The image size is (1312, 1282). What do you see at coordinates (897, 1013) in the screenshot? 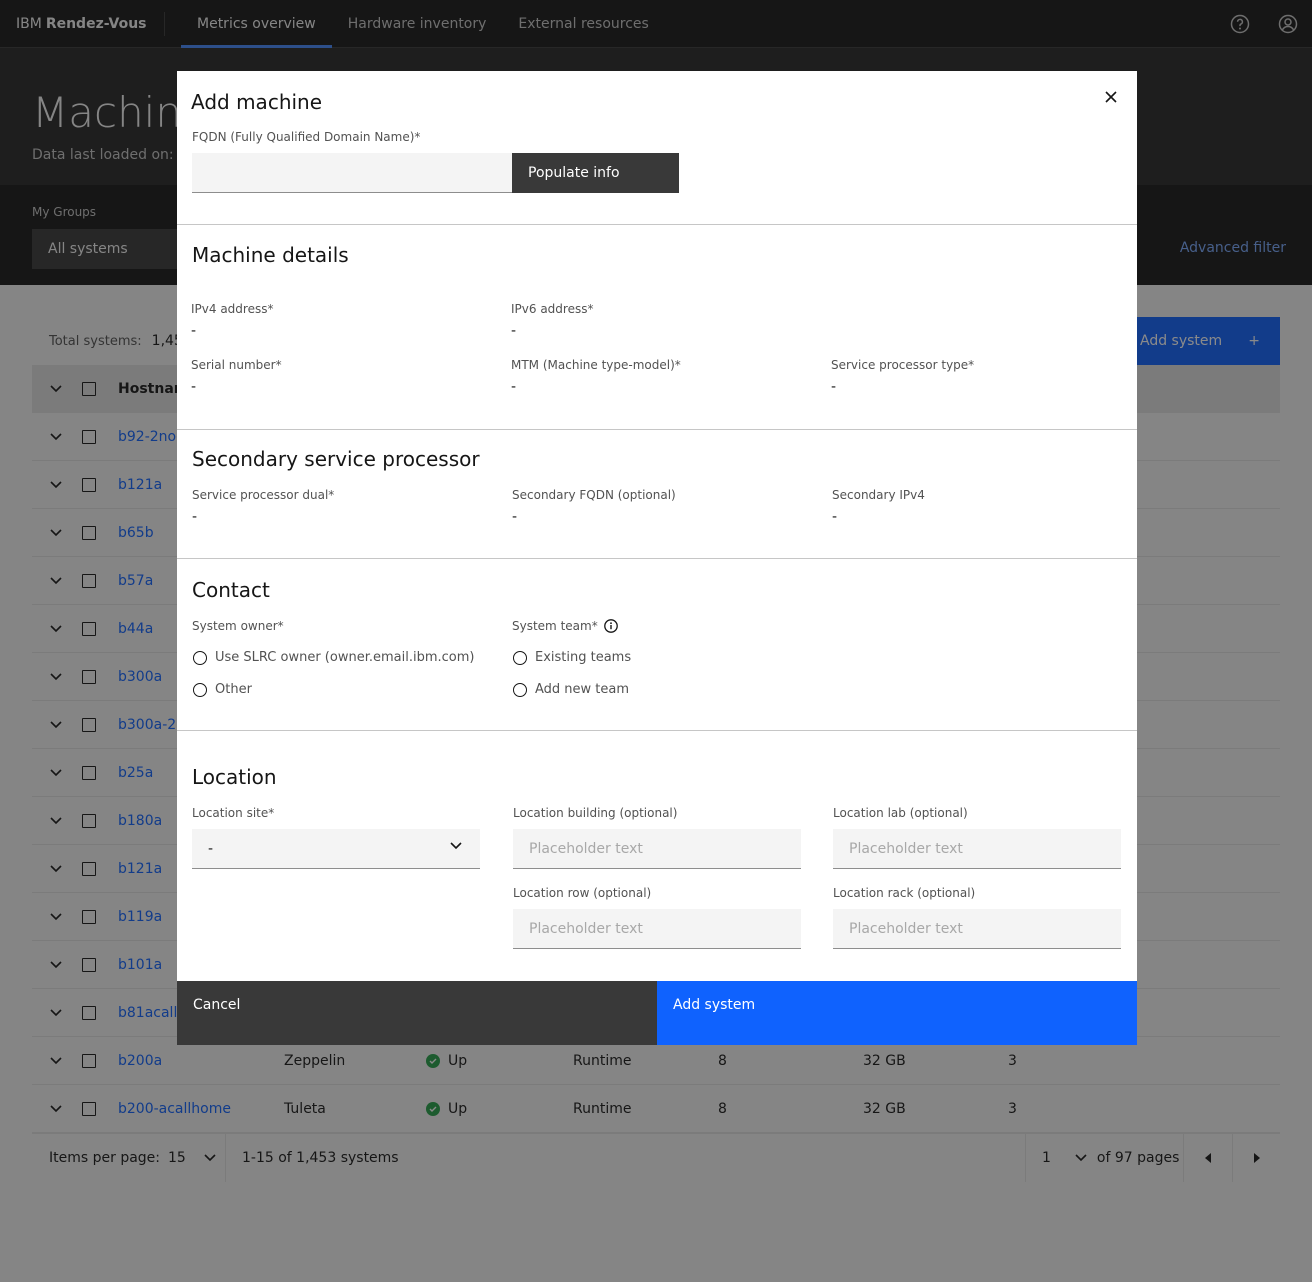
I see `submit-add-system-button: Add system` at bounding box center [897, 1013].